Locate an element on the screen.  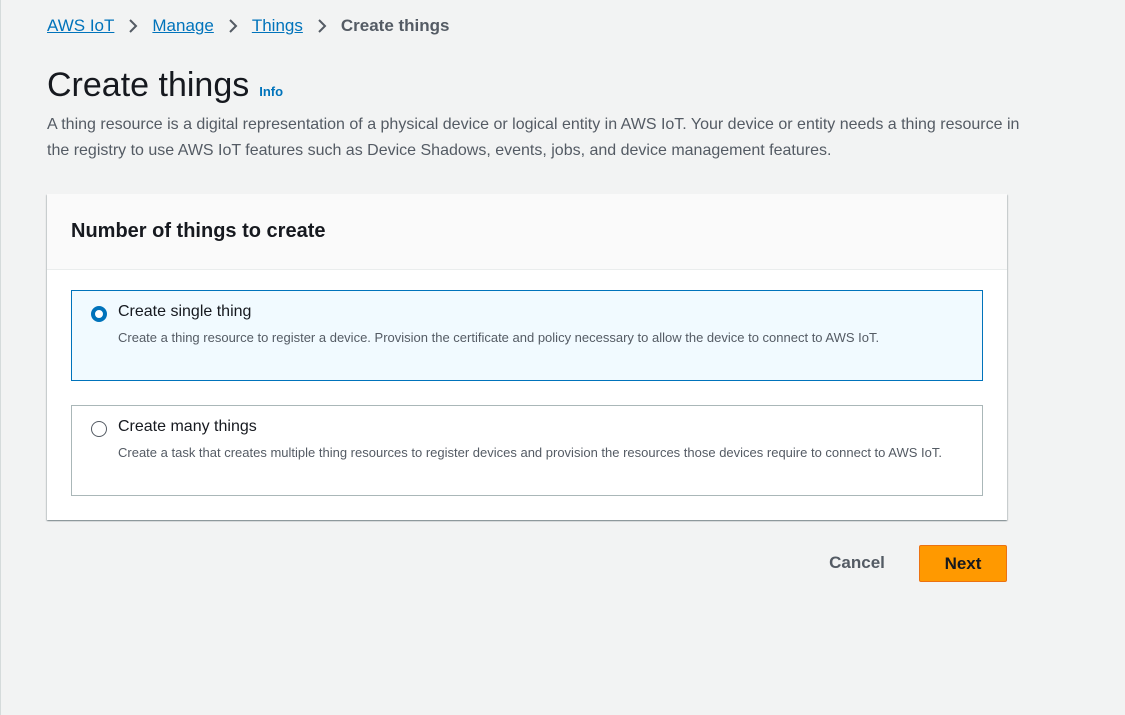
info-link: Info is located at coordinates (271, 91).